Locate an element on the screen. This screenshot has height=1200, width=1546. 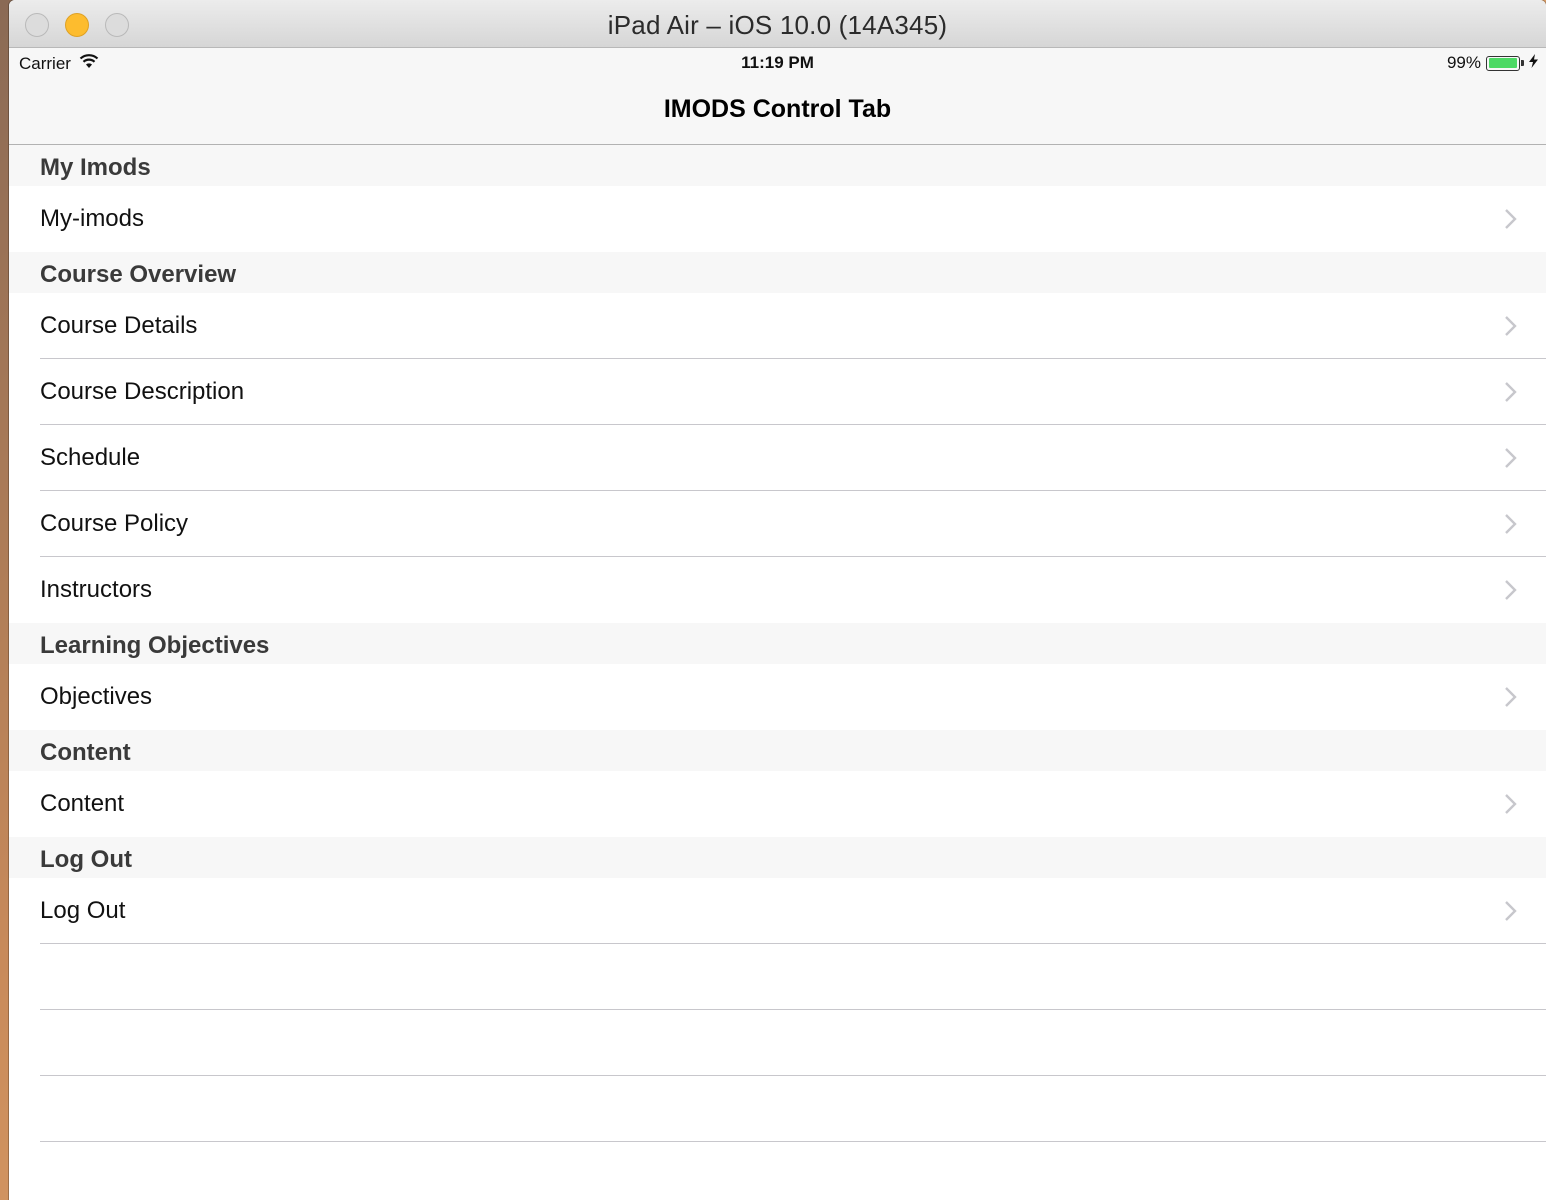
section-header-learning-objectives: Learning Objectives is located at coordinates (777, 643).